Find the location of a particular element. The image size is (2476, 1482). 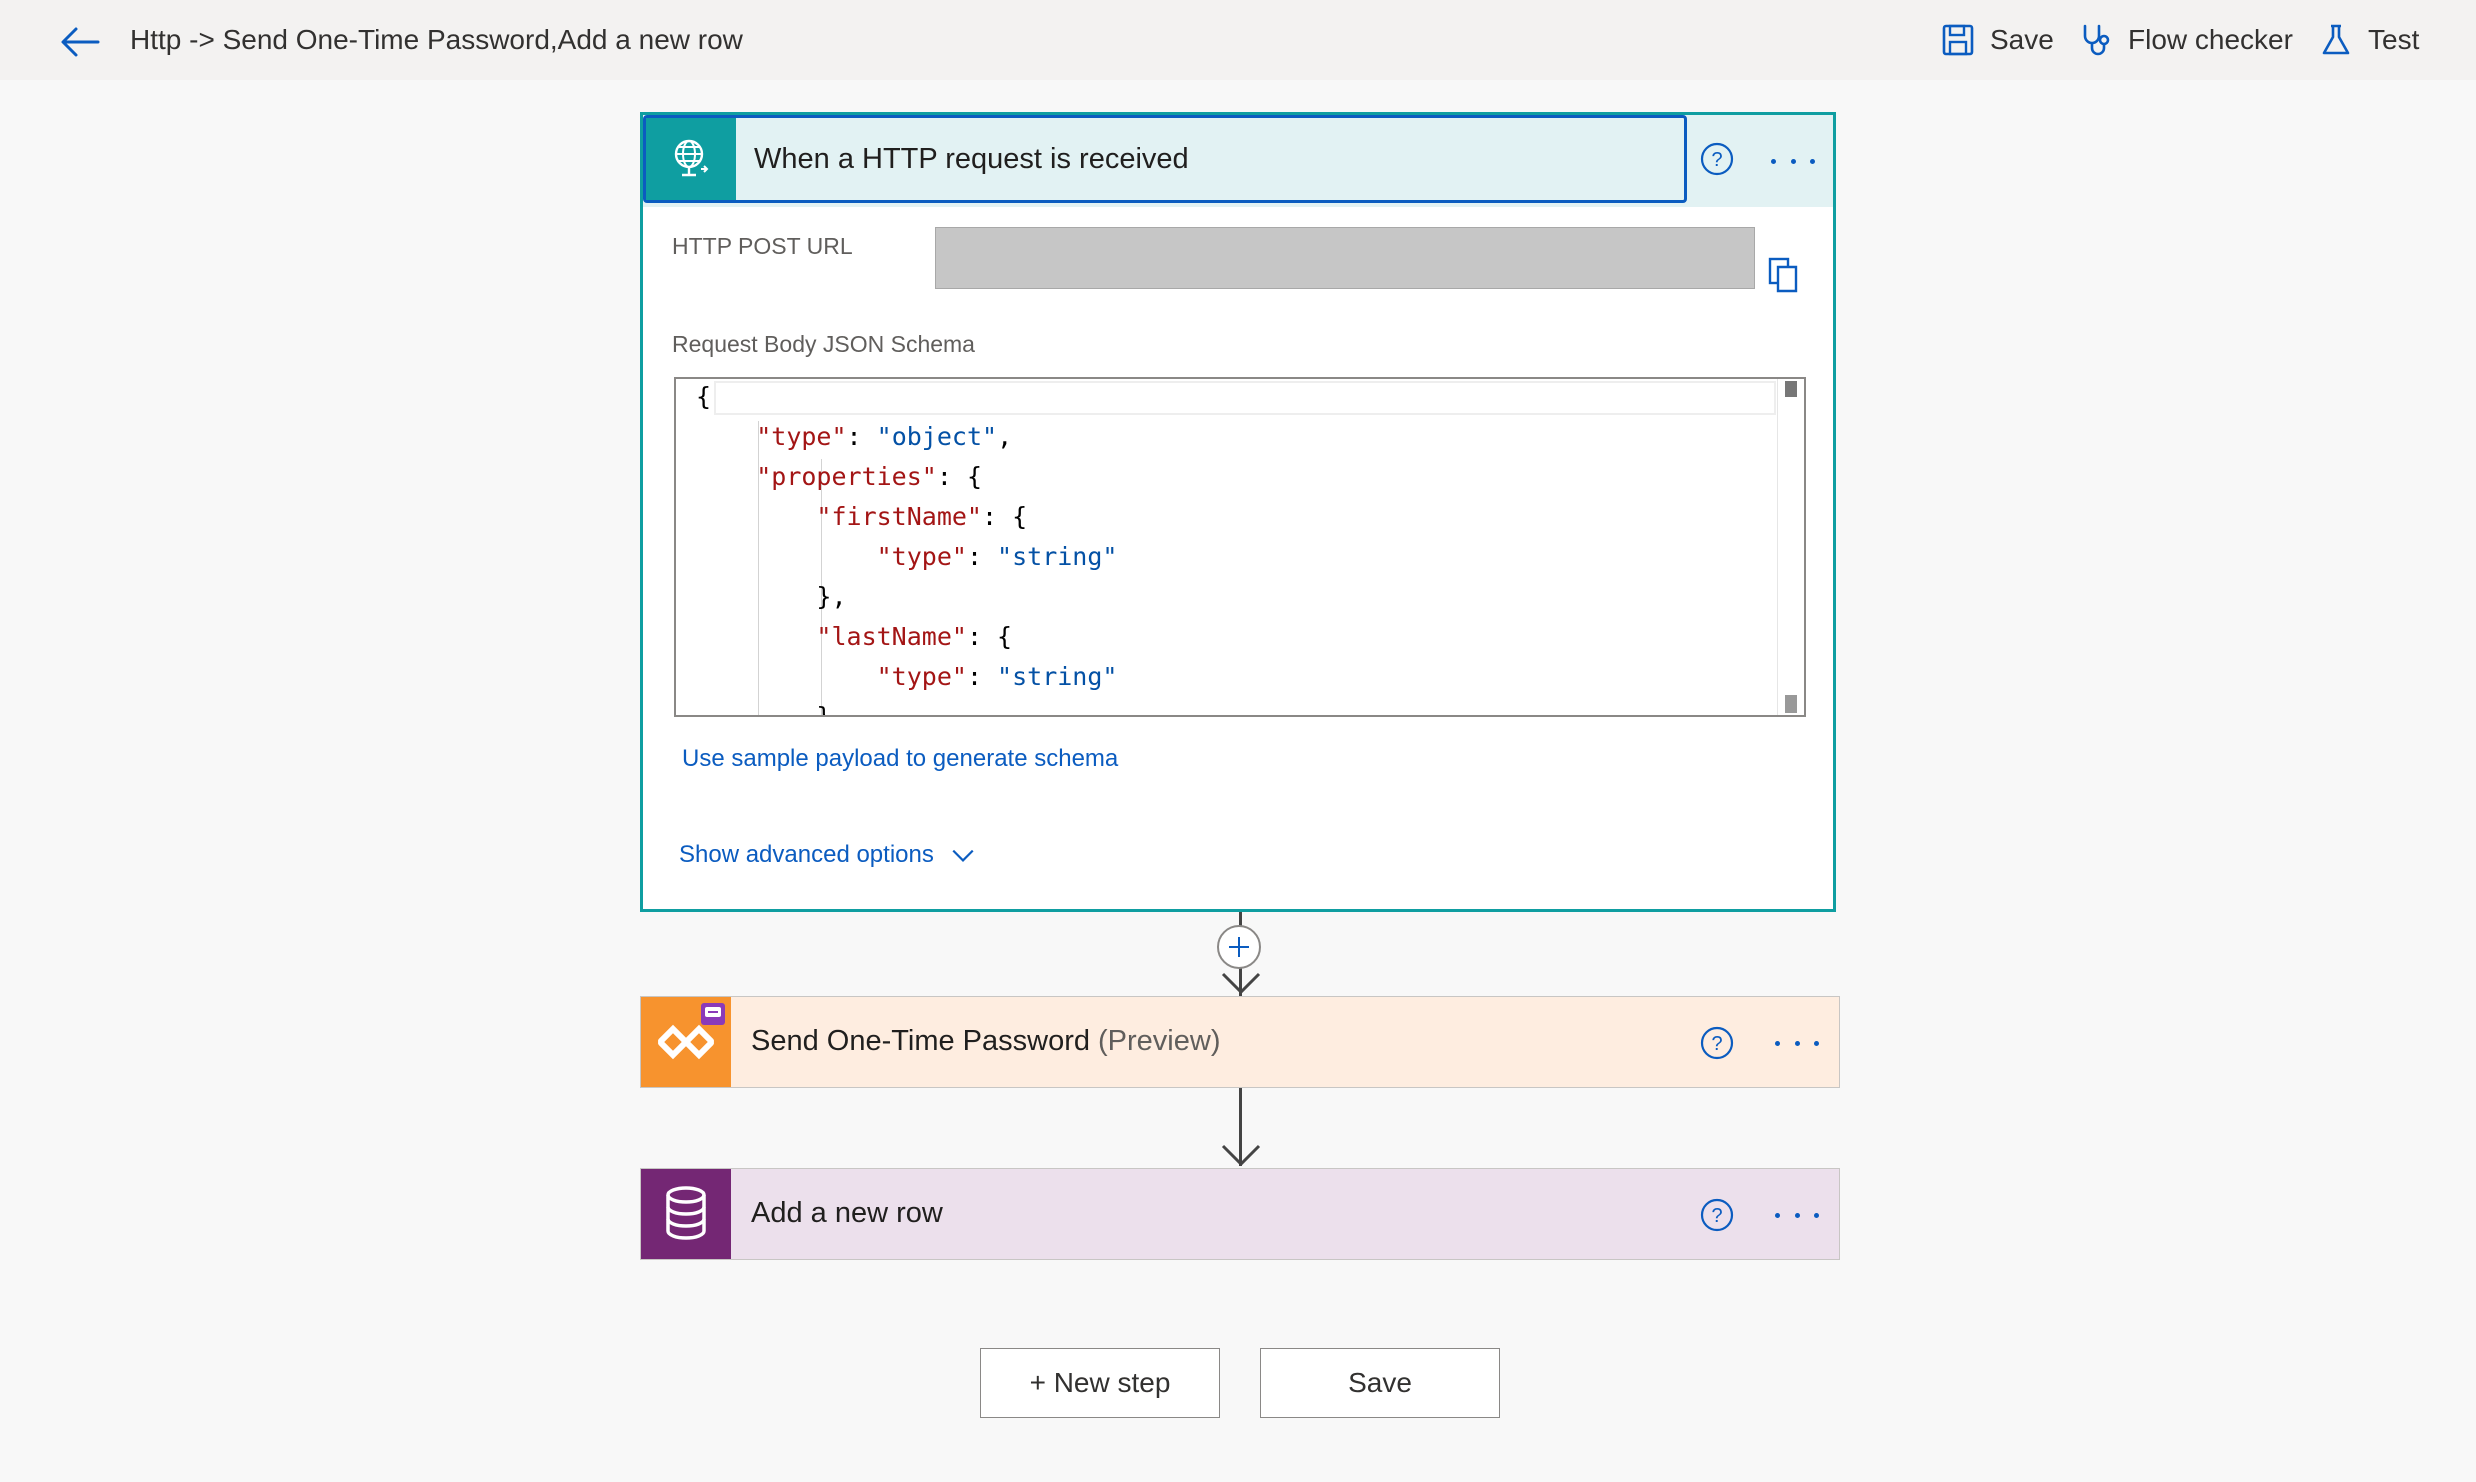

code-line: "type": "object", is located at coordinates (884, 436).